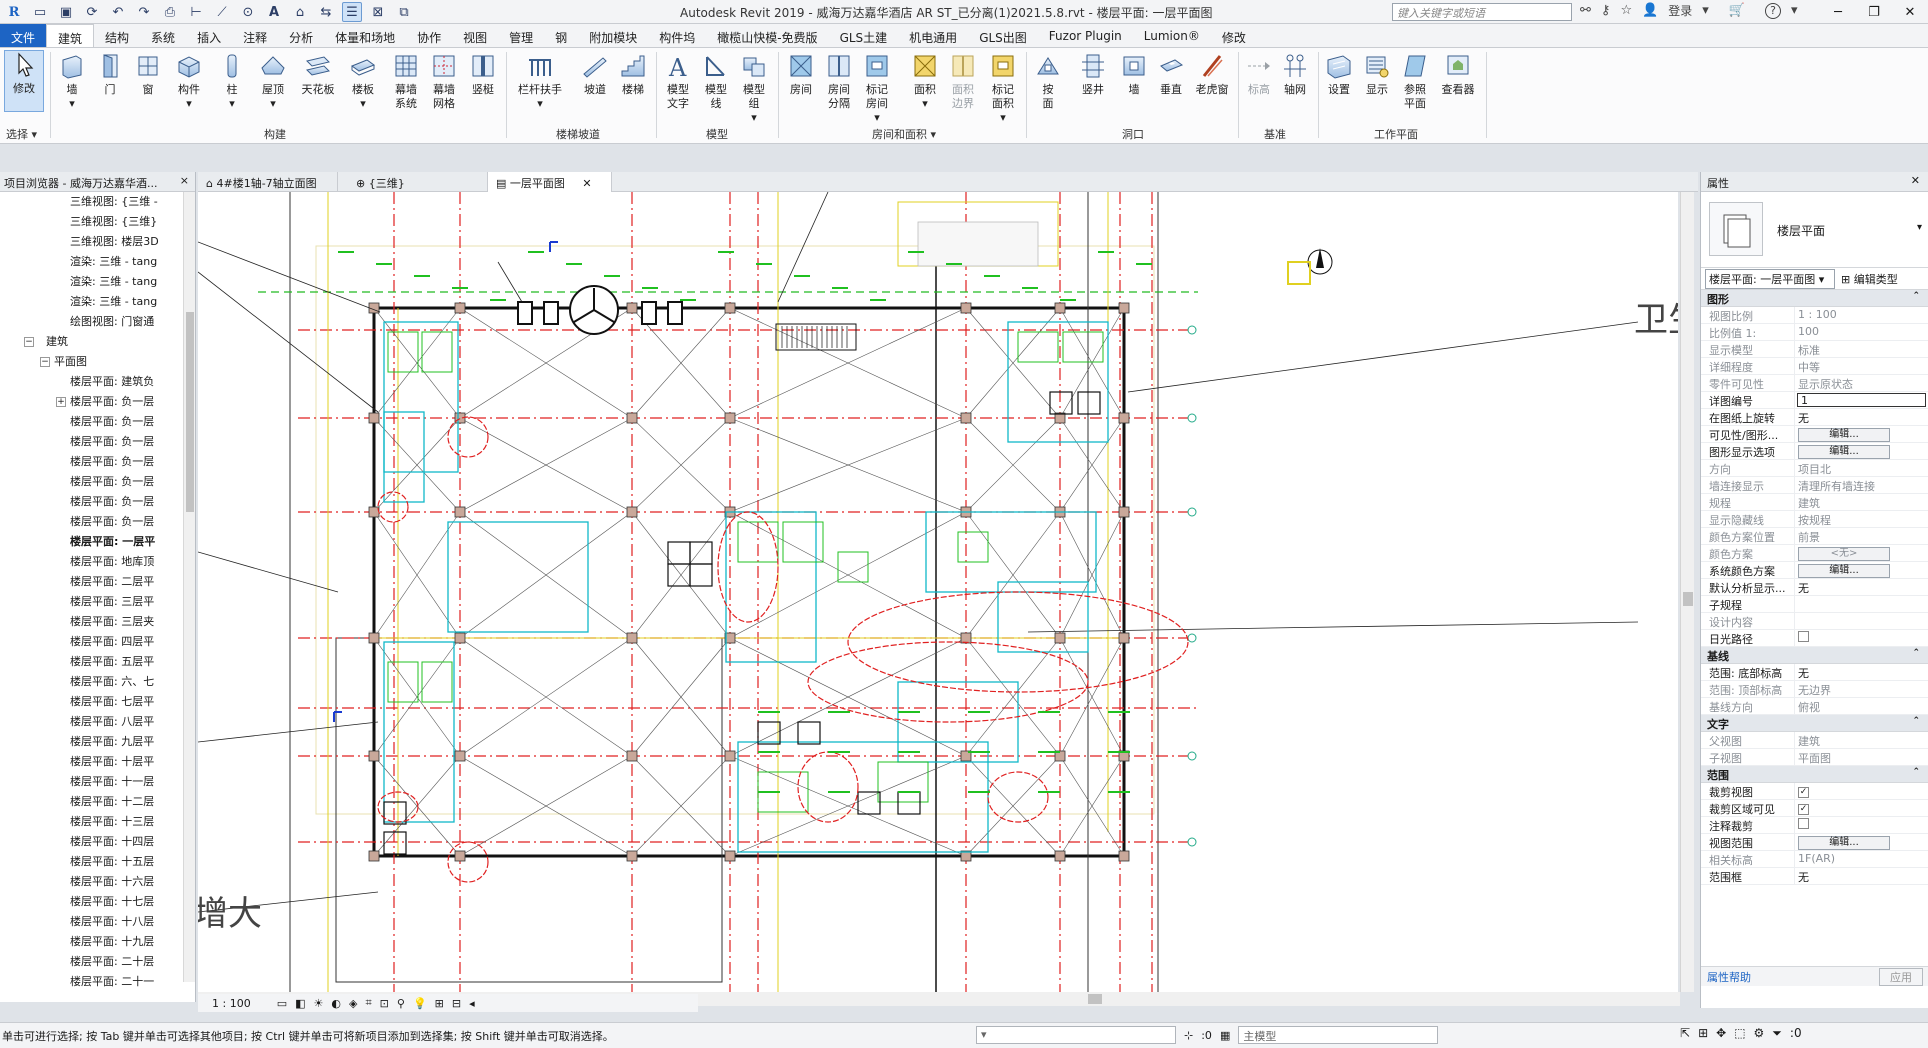 The image size is (1928, 1048). I want to click on browser-tree-item: − 平面图, so click(97, 362).